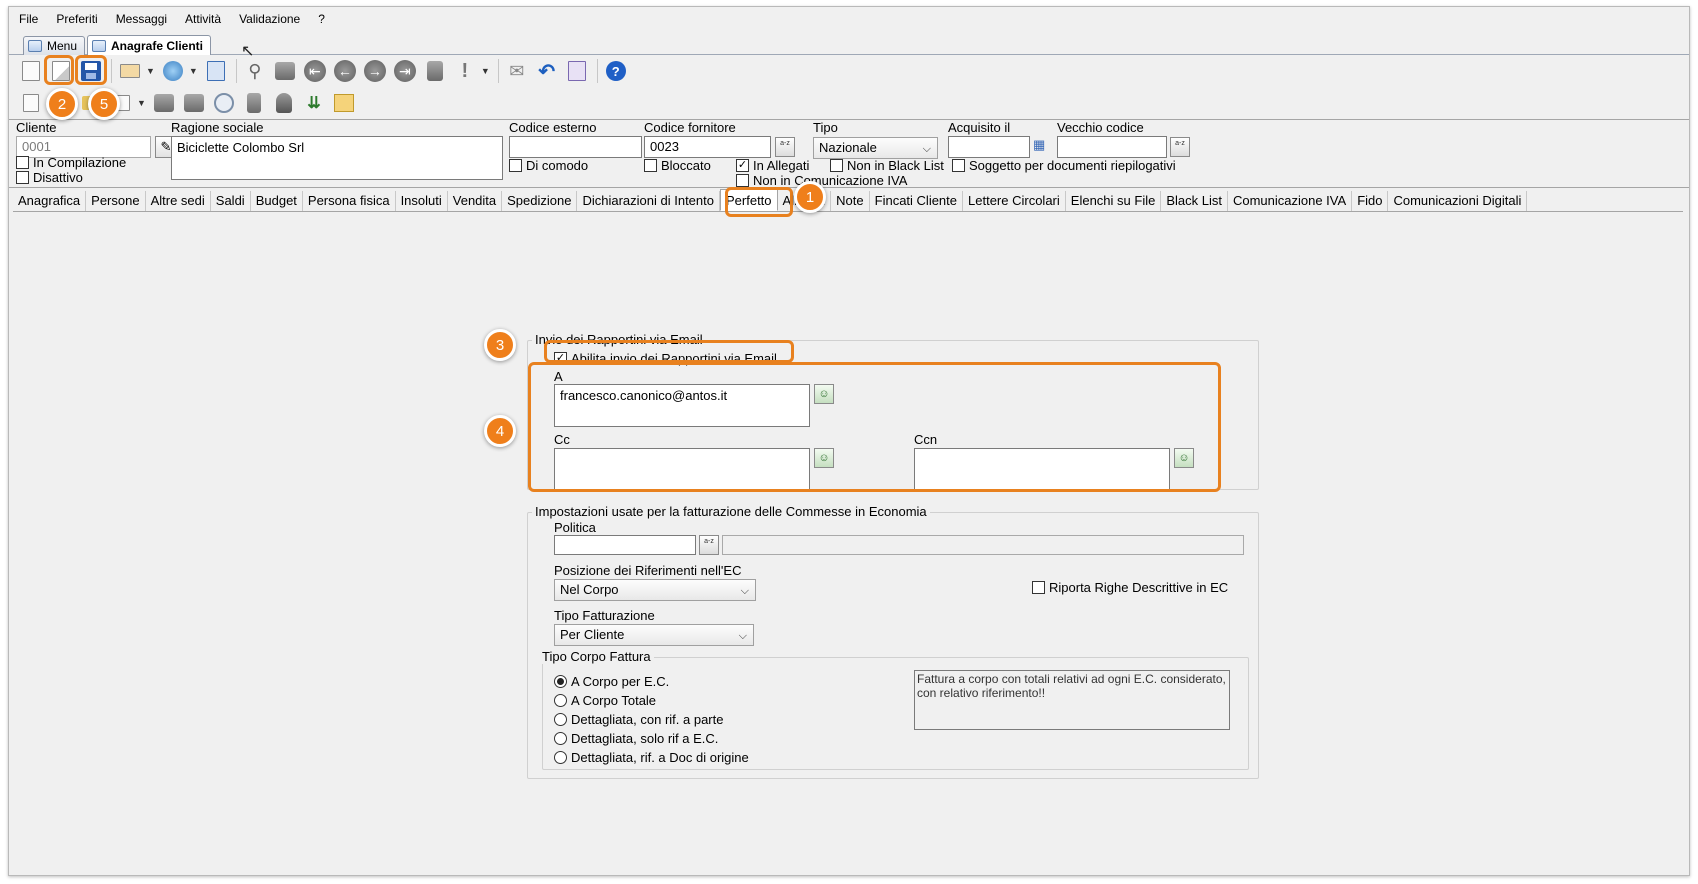 The height and width of the screenshot is (884, 1698). What do you see at coordinates (1112, 147) in the screenshot?
I see `vecchio-codice-field` at bounding box center [1112, 147].